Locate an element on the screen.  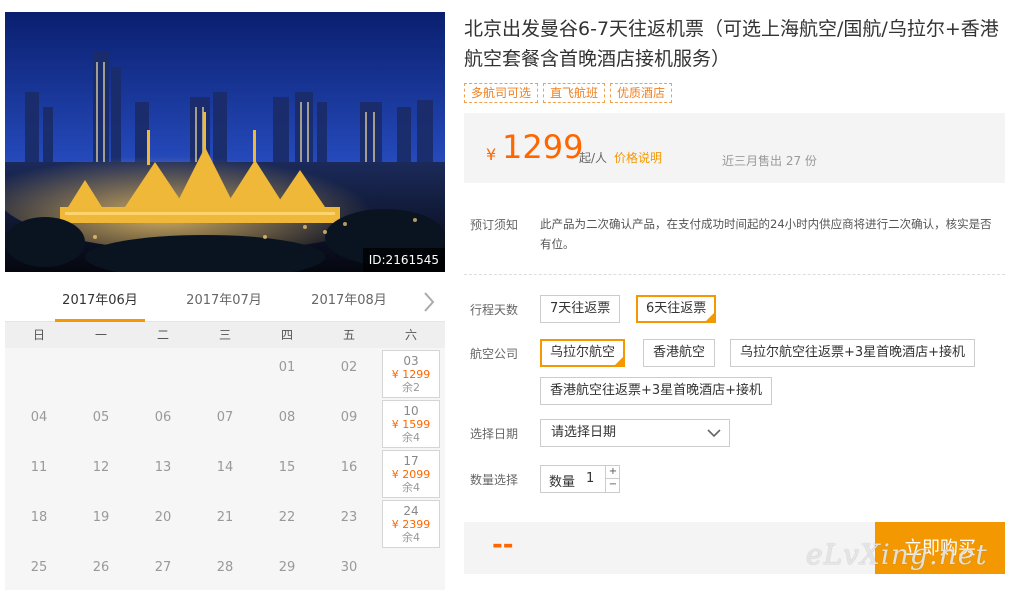
day-number: 29 is located at coordinates (287, 567).